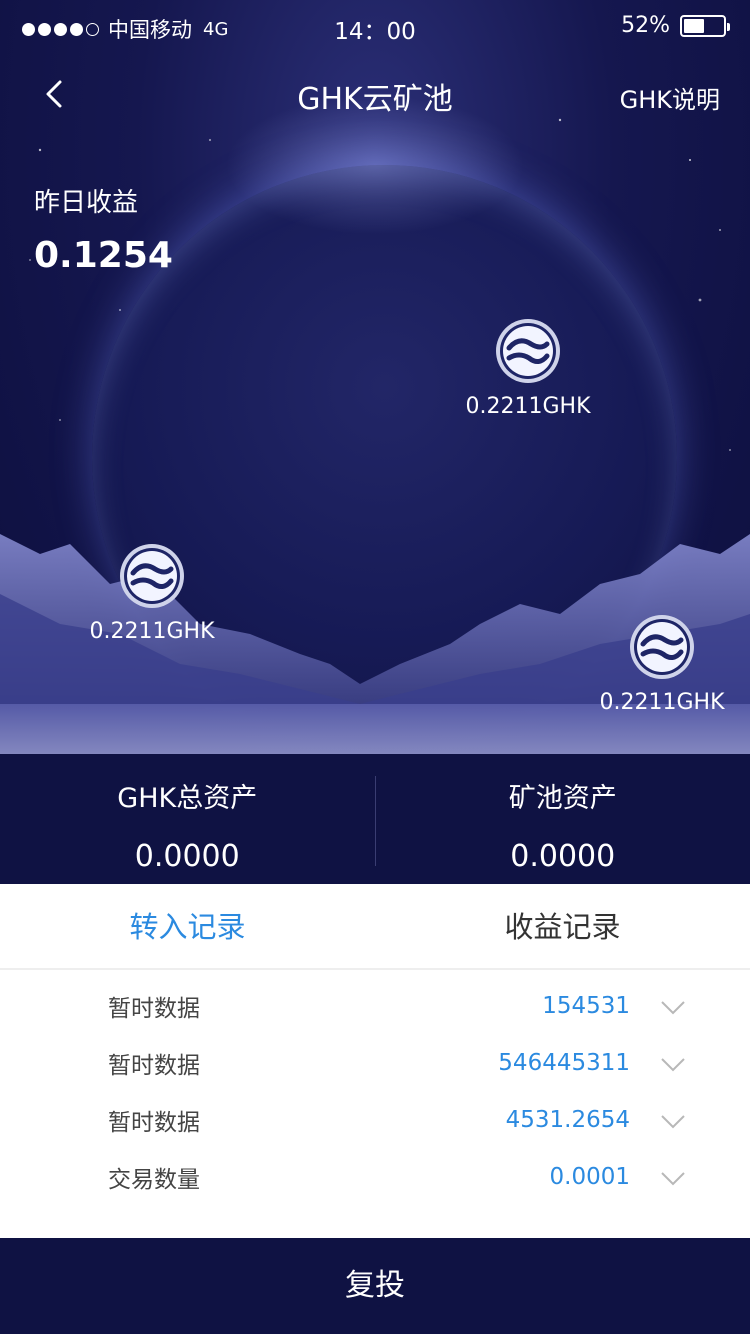  I want to click on record-label: 交易数量, so click(154, 1180).